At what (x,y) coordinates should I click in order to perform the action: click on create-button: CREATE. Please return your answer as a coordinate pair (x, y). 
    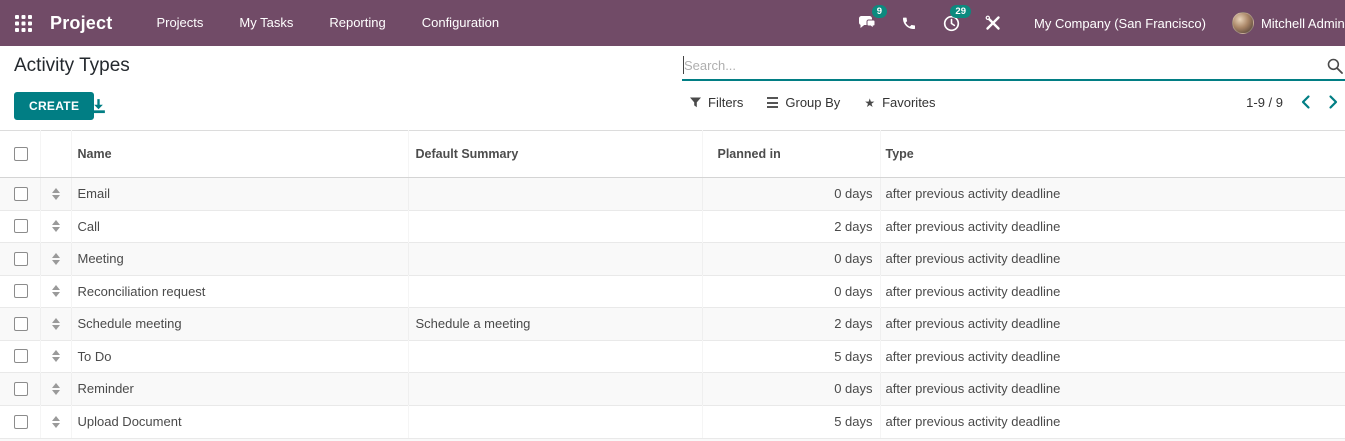
    Looking at the image, I should click on (54, 106).